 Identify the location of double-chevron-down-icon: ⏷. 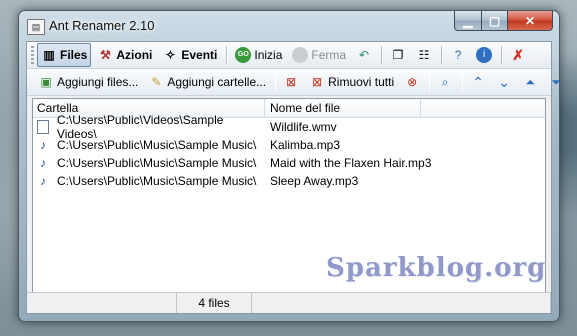
(556, 82).